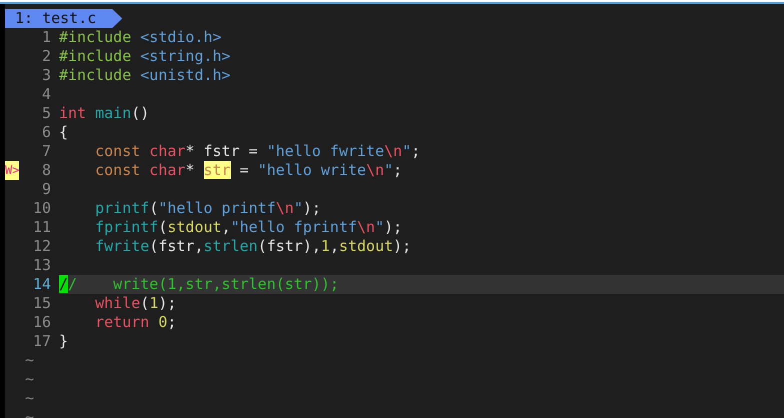 This screenshot has width=784, height=418. What do you see at coordinates (42, 303) in the screenshot?
I see `line-number: 15` at bounding box center [42, 303].